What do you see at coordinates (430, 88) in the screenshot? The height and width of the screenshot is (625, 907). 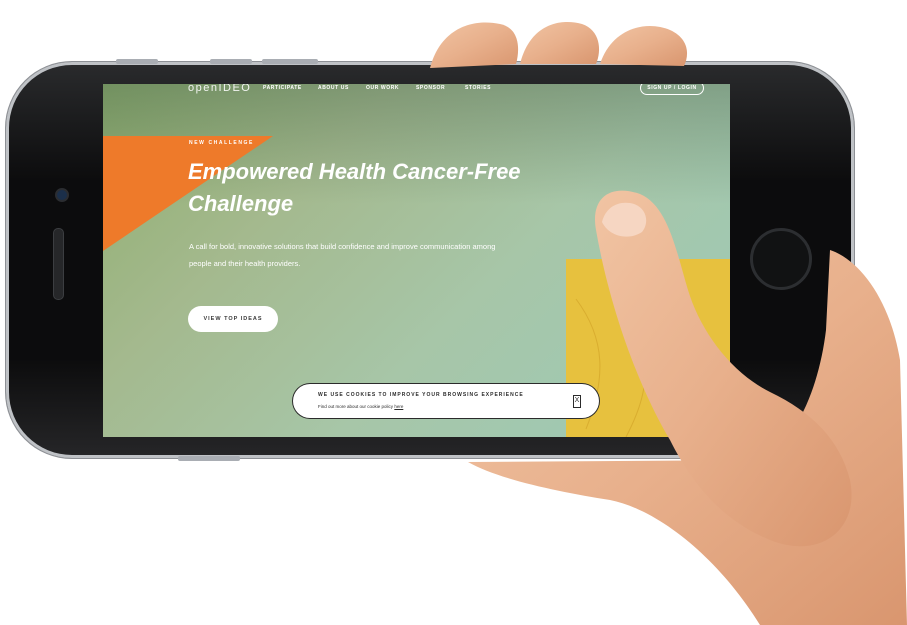 I see `nav-sponsor: SPONSOR` at bounding box center [430, 88].